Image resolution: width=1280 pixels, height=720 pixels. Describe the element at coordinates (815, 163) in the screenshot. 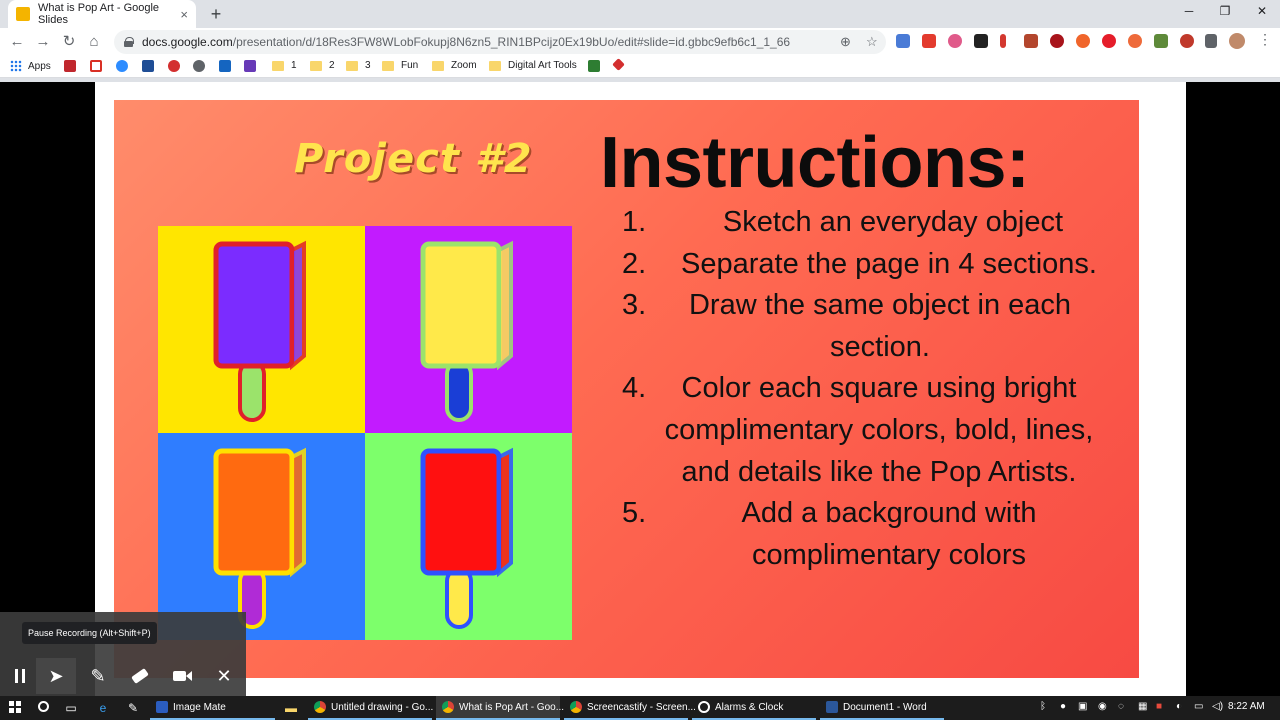

I see `instructions-heading: Instructions:` at that location.